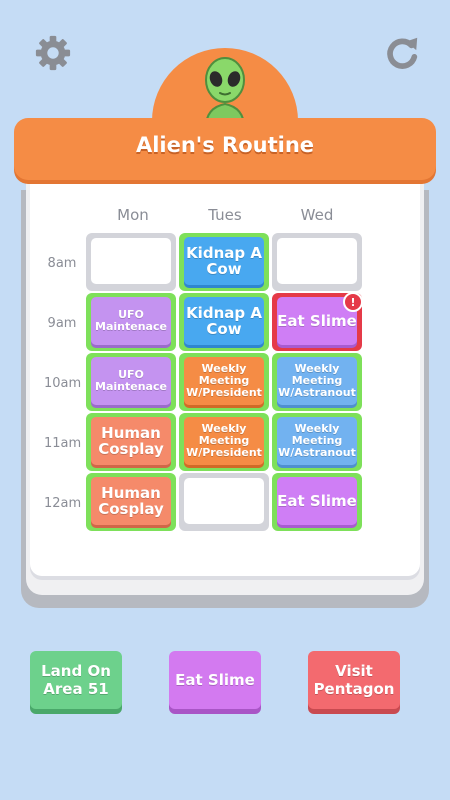  I want to click on schedule-slot-mon-9am: UFO Maintenace, so click(131, 322).